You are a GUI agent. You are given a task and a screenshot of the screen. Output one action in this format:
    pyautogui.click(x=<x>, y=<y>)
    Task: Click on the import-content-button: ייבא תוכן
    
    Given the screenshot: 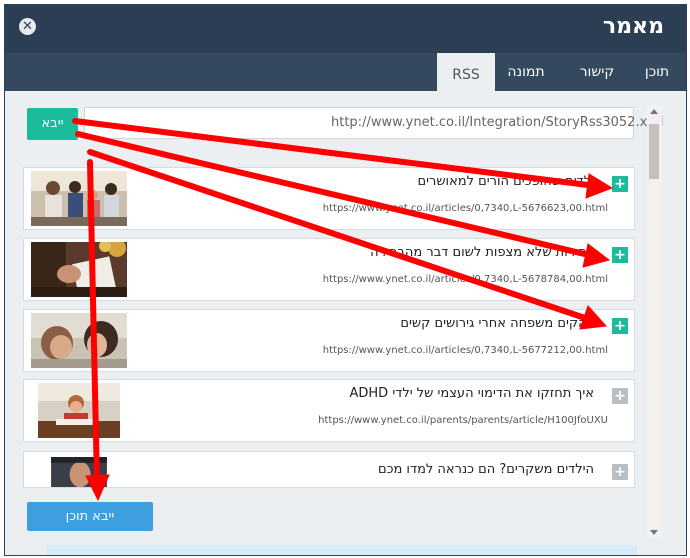 What is the action you would take?
    pyautogui.click(x=90, y=516)
    